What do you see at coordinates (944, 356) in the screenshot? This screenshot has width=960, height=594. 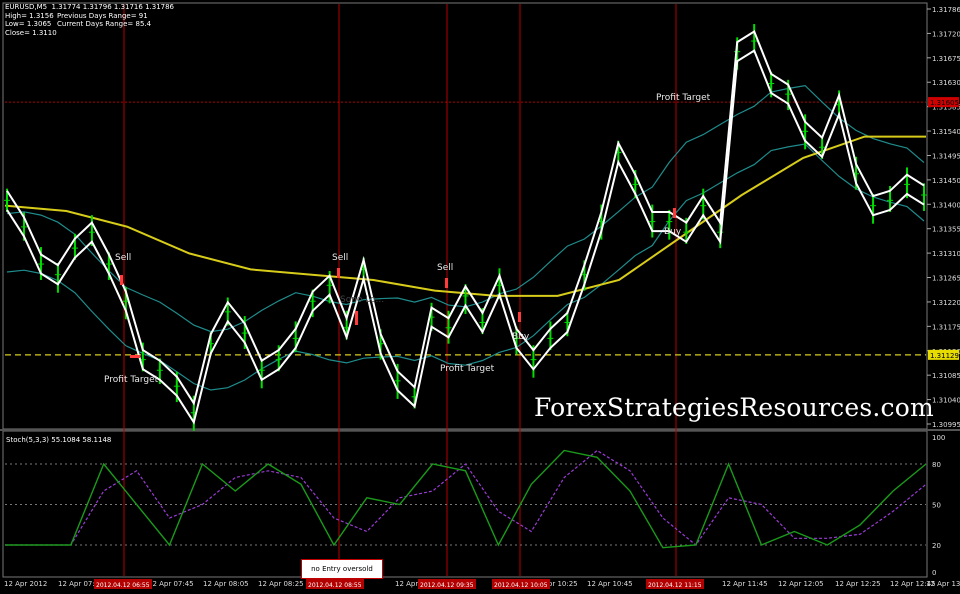 I see `yellow-price-marker-label: 1.31129` at bounding box center [944, 356].